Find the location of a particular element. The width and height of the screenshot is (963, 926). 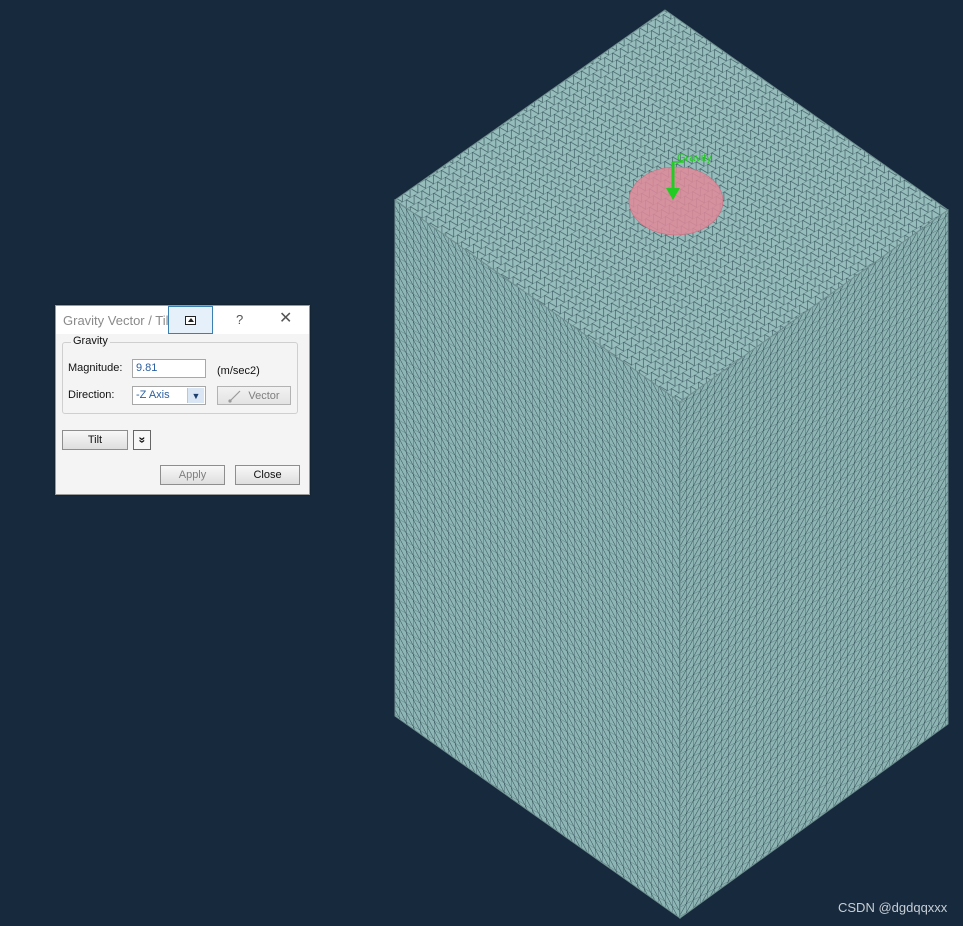

direction-value: -Z Axis is located at coordinates (153, 395).